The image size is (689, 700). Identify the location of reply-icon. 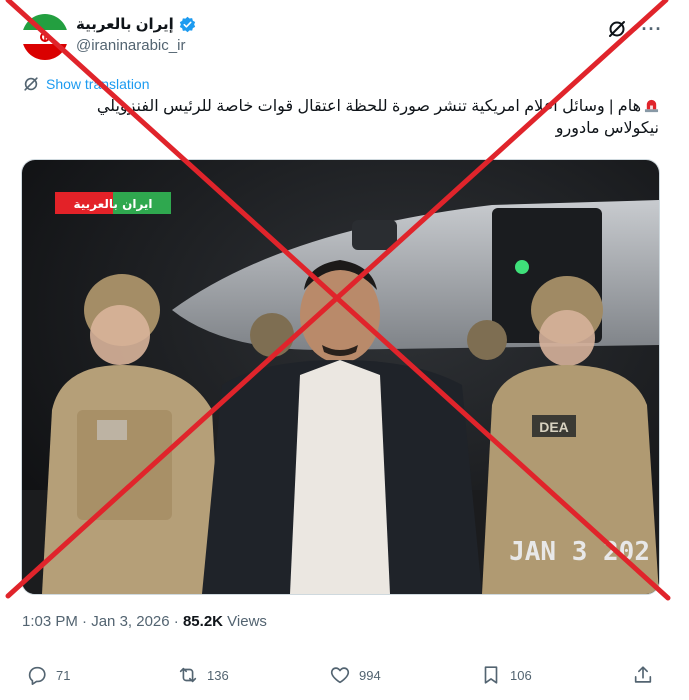
(37, 675).